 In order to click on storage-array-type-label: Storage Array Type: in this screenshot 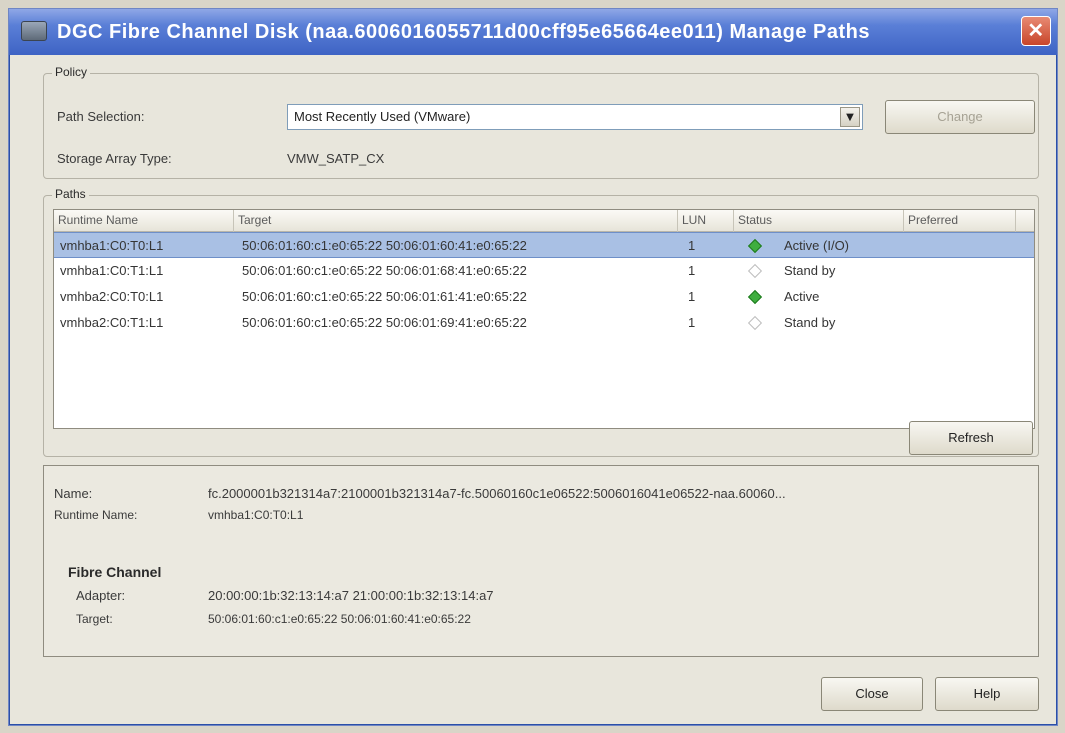, I will do `click(114, 158)`.